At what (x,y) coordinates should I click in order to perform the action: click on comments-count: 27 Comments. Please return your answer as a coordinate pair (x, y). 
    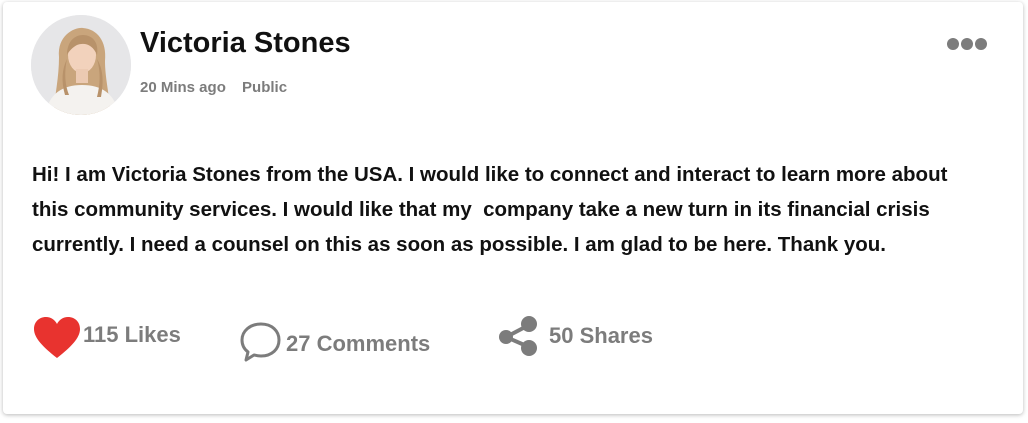
    Looking at the image, I should click on (358, 343).